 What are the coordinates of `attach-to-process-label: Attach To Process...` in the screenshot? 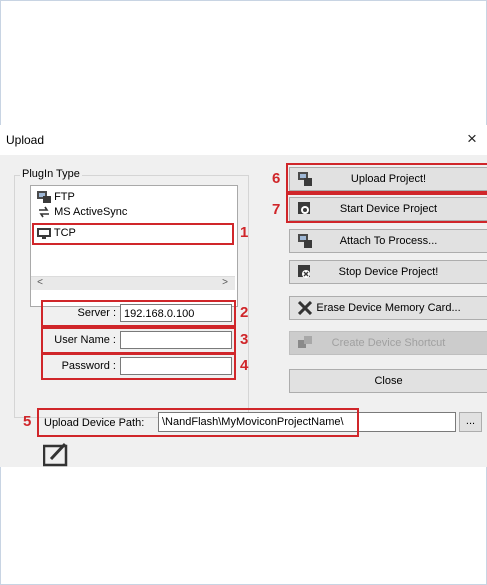 It's located at (388, 241).